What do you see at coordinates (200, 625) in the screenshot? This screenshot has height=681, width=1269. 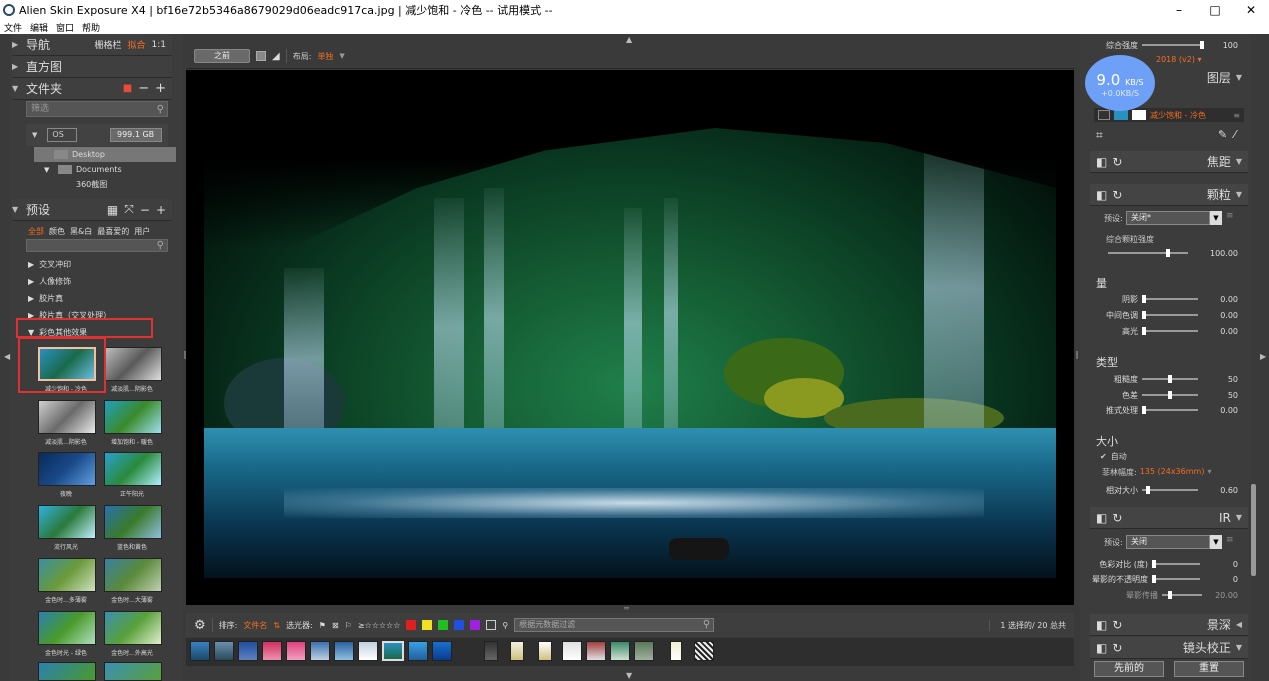 I see `gear-icon: ⚙` at bounding box center [200, 625].